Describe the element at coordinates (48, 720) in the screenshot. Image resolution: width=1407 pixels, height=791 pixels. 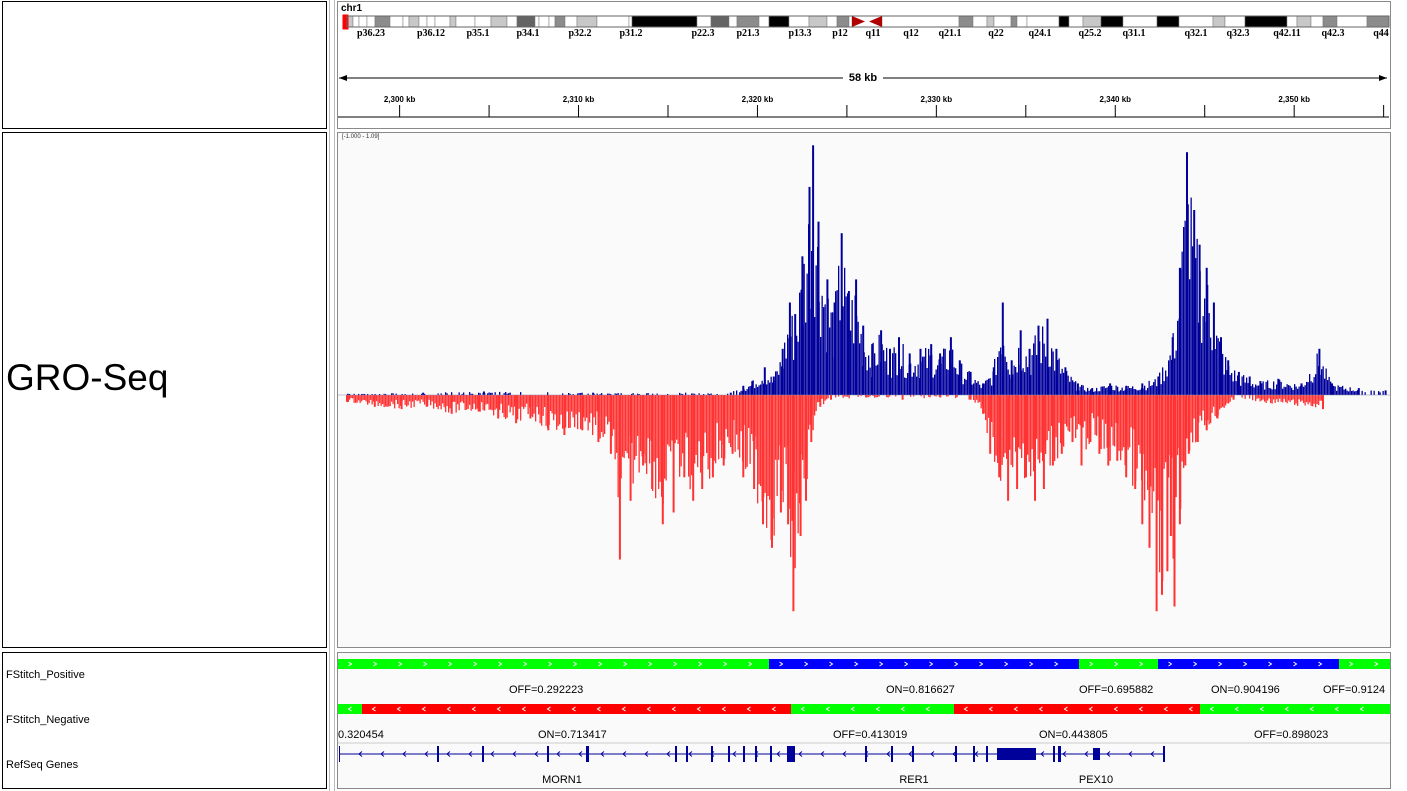
I see `fstitch-negative-track-name: FStitch_Negative` at that location.